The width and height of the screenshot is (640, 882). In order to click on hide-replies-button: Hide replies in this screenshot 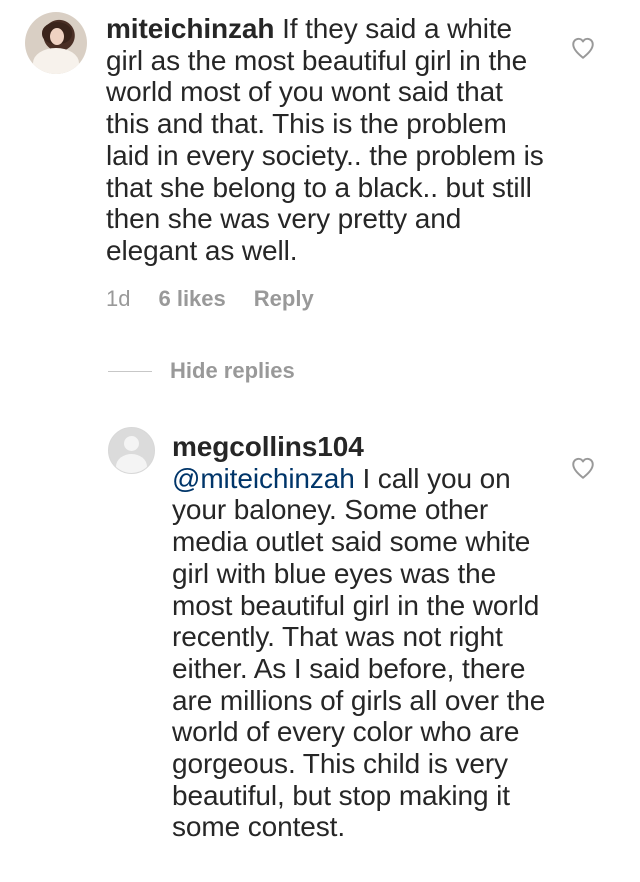, I will do `click(201, 371)`.